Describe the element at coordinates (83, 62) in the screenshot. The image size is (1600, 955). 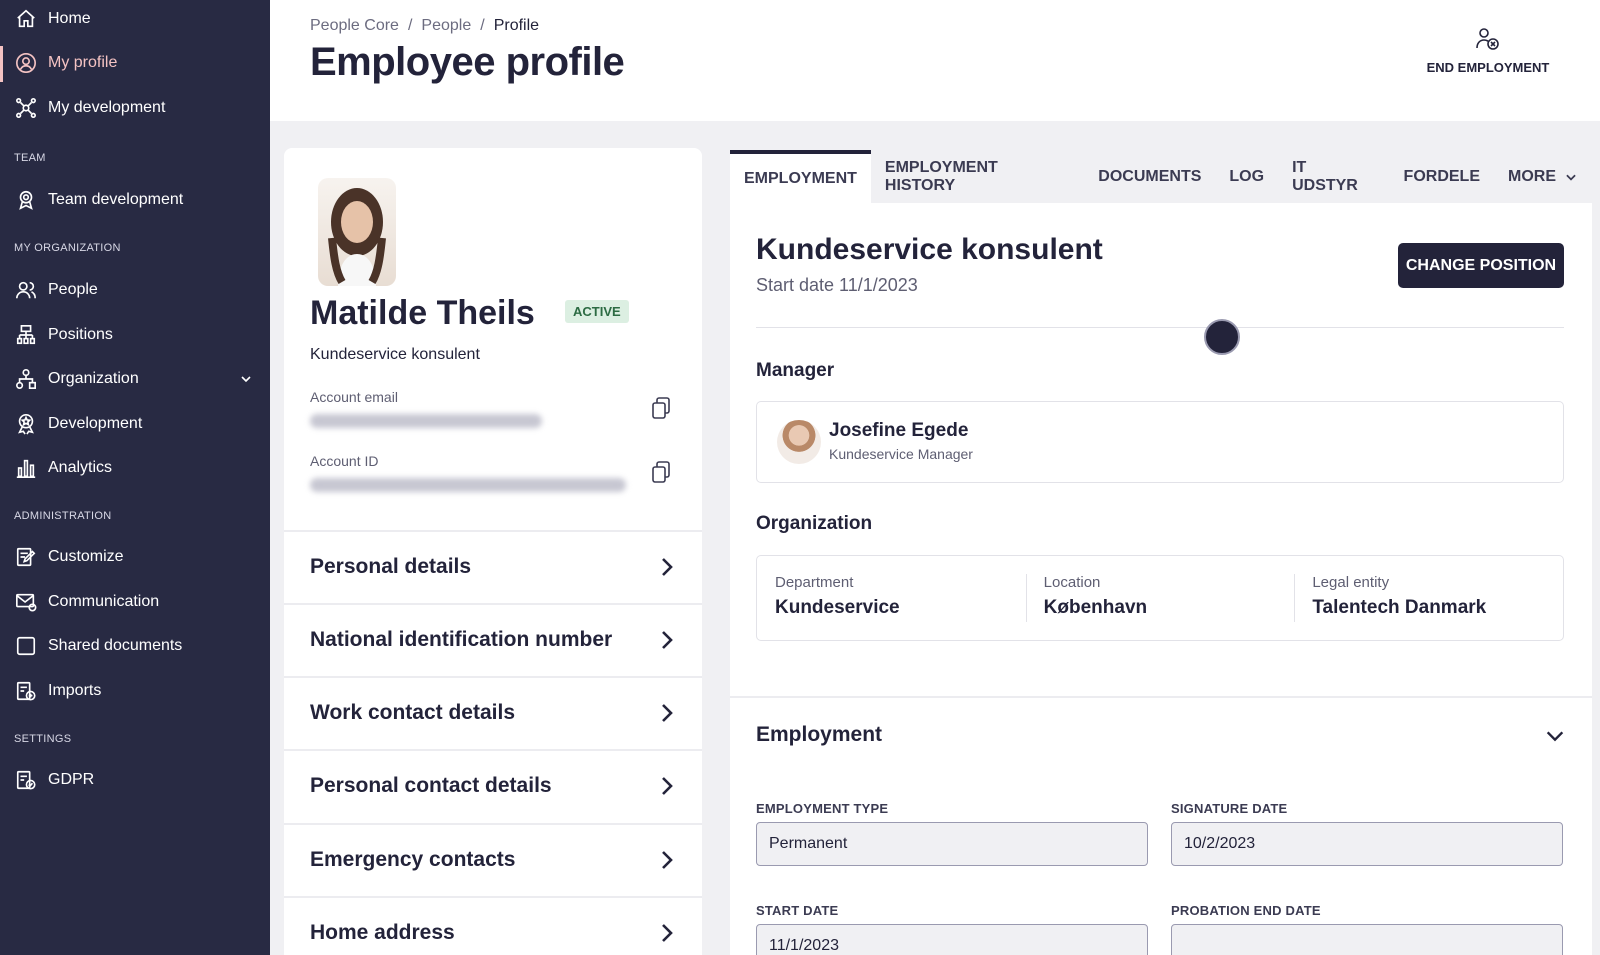
I see `sidebar-item-label: My profile` at that location.